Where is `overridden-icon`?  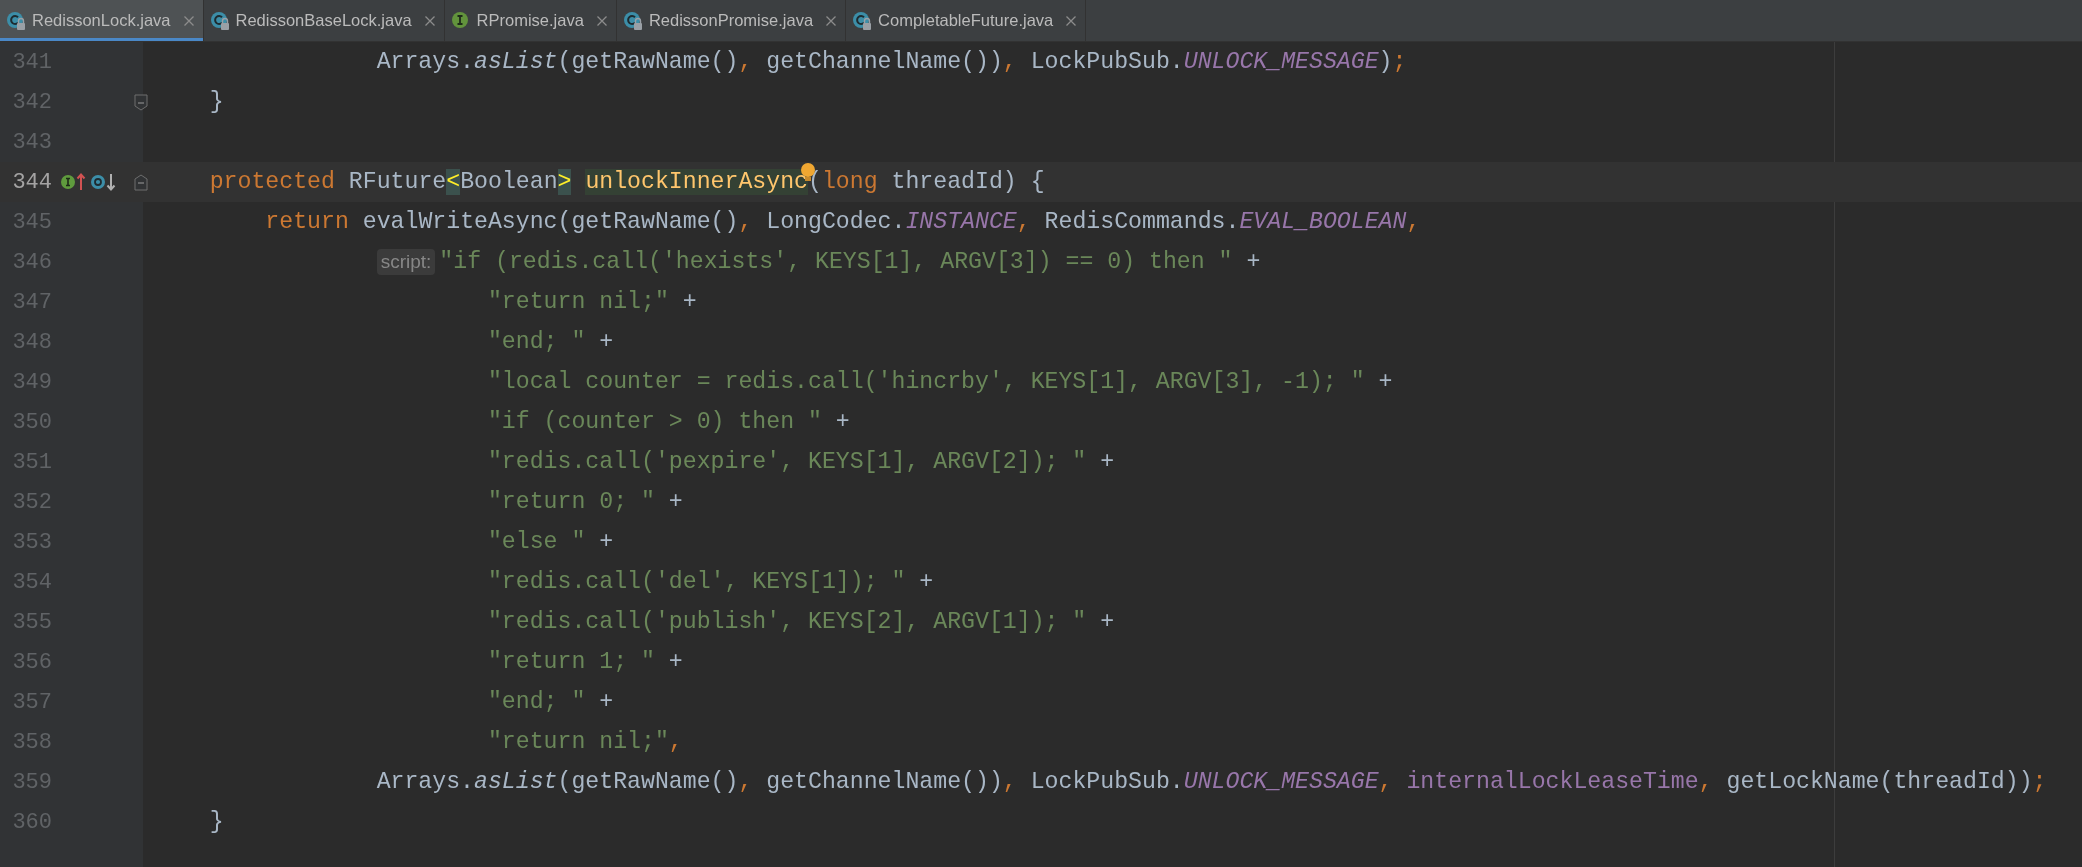
overridden-icon is located at coordinates (103, 182).